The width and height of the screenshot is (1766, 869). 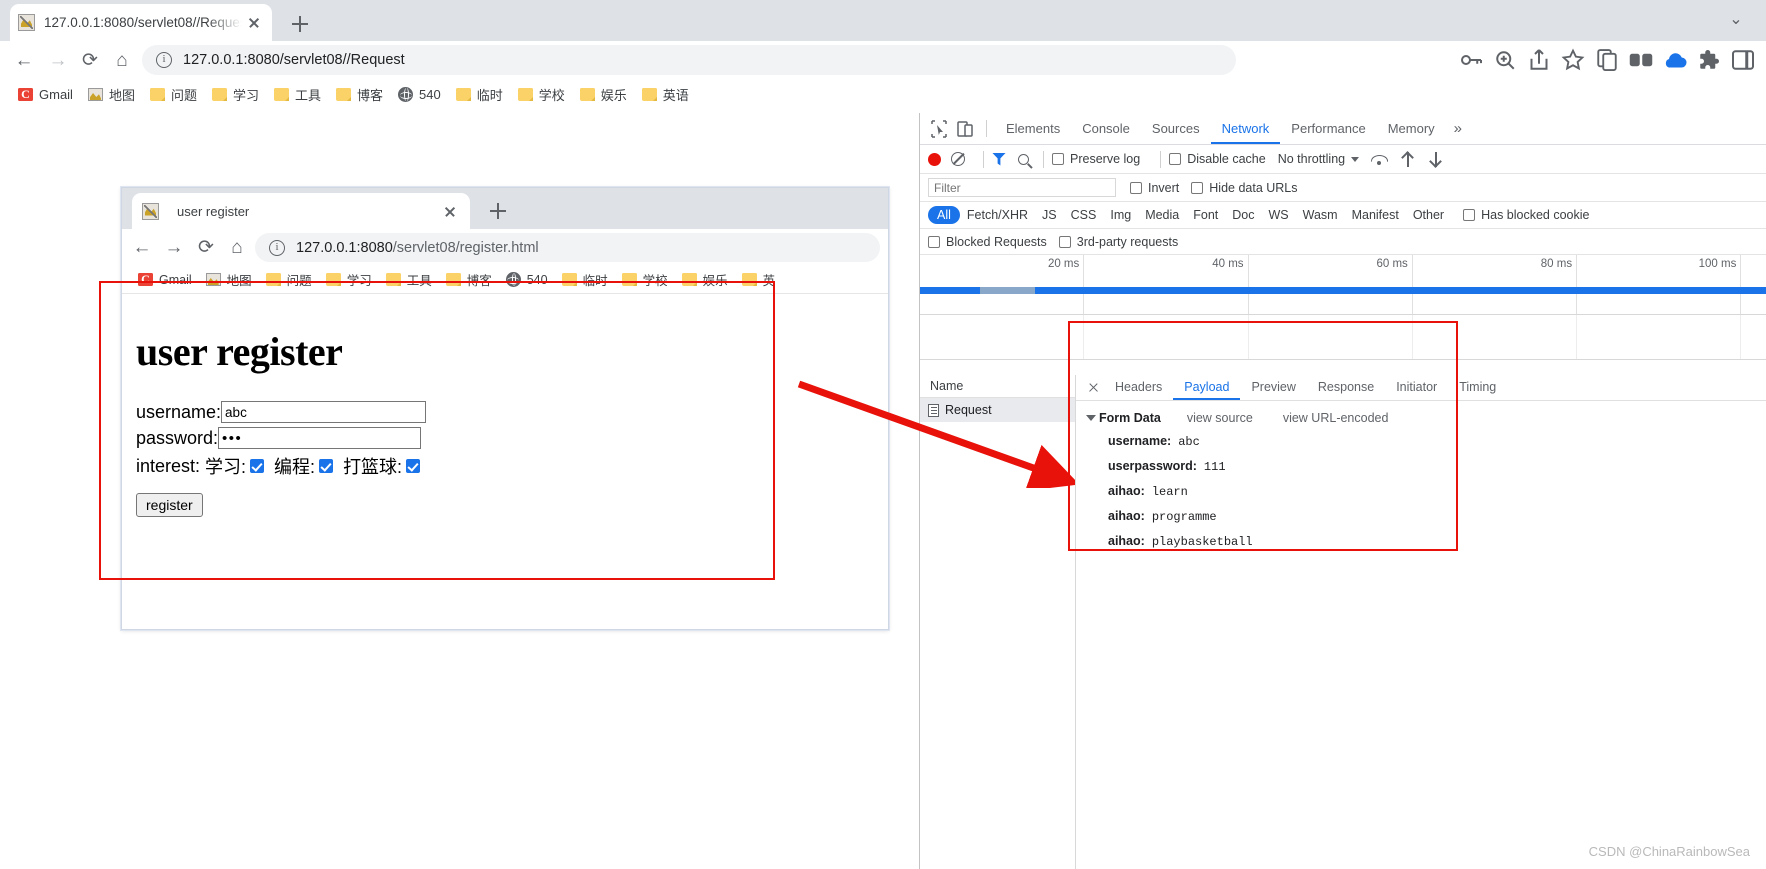 What do you see at coordinates (1426, 418) in the screenshot?
I see `form-data-header: Form Data view source view URL-encoded` at bounding box center [1426, 418].